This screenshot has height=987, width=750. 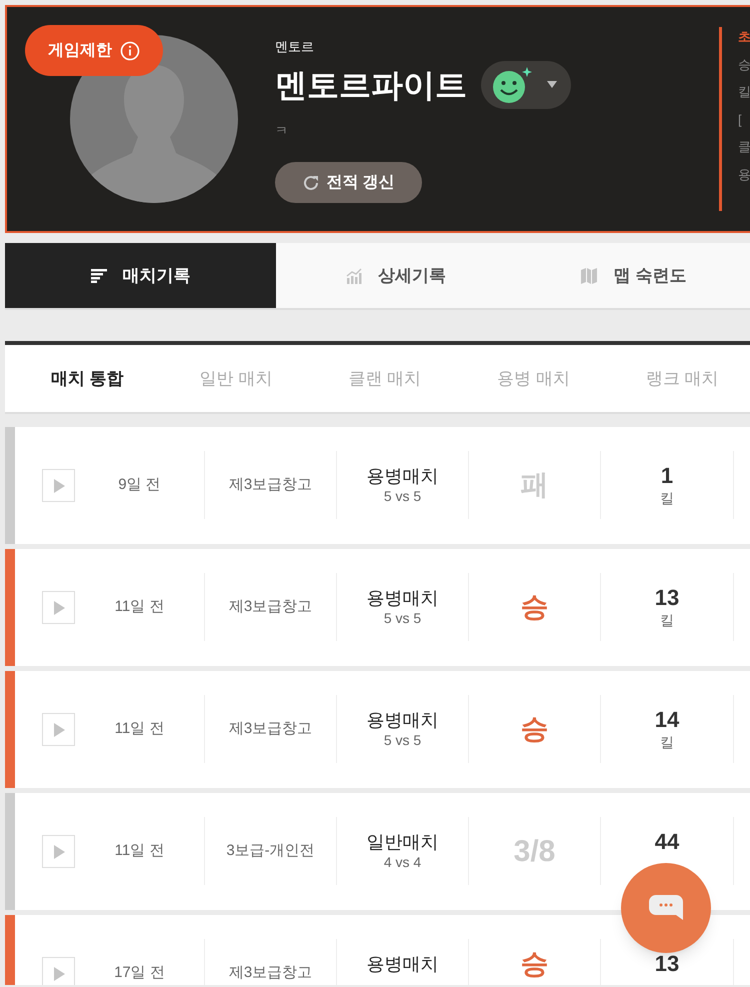 I want to click on side-panel-text: 클, so click(x=744, y=147).